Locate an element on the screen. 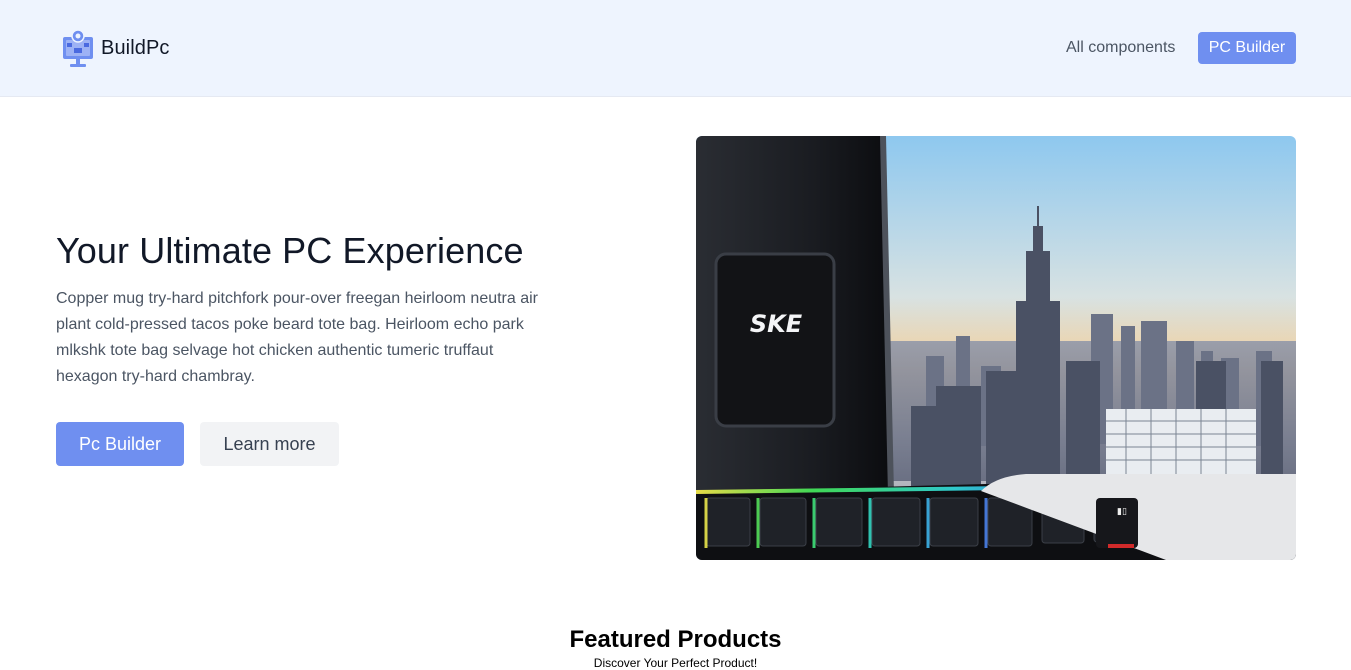  navbar: BuildPc All components PC Builder is located at coordinates (675, 48).